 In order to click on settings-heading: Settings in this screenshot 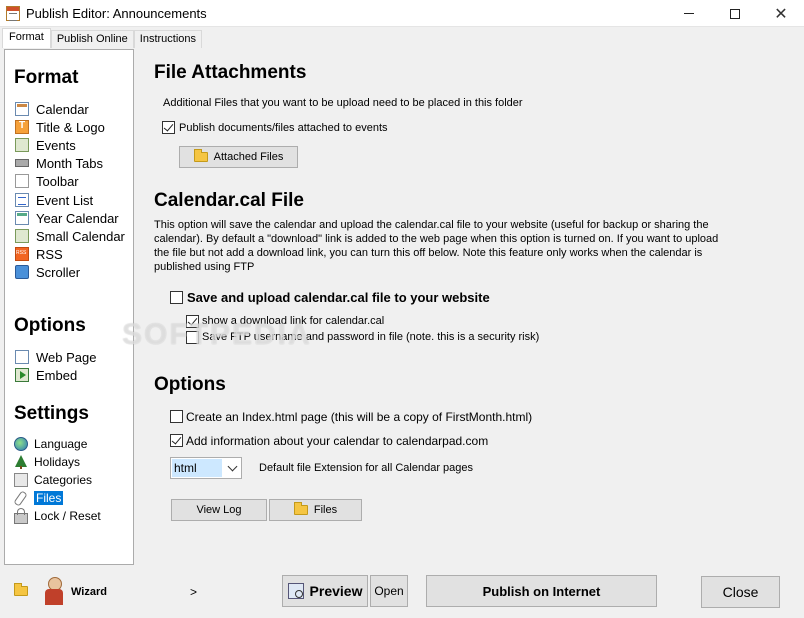, I will do `click(51, 413)`.